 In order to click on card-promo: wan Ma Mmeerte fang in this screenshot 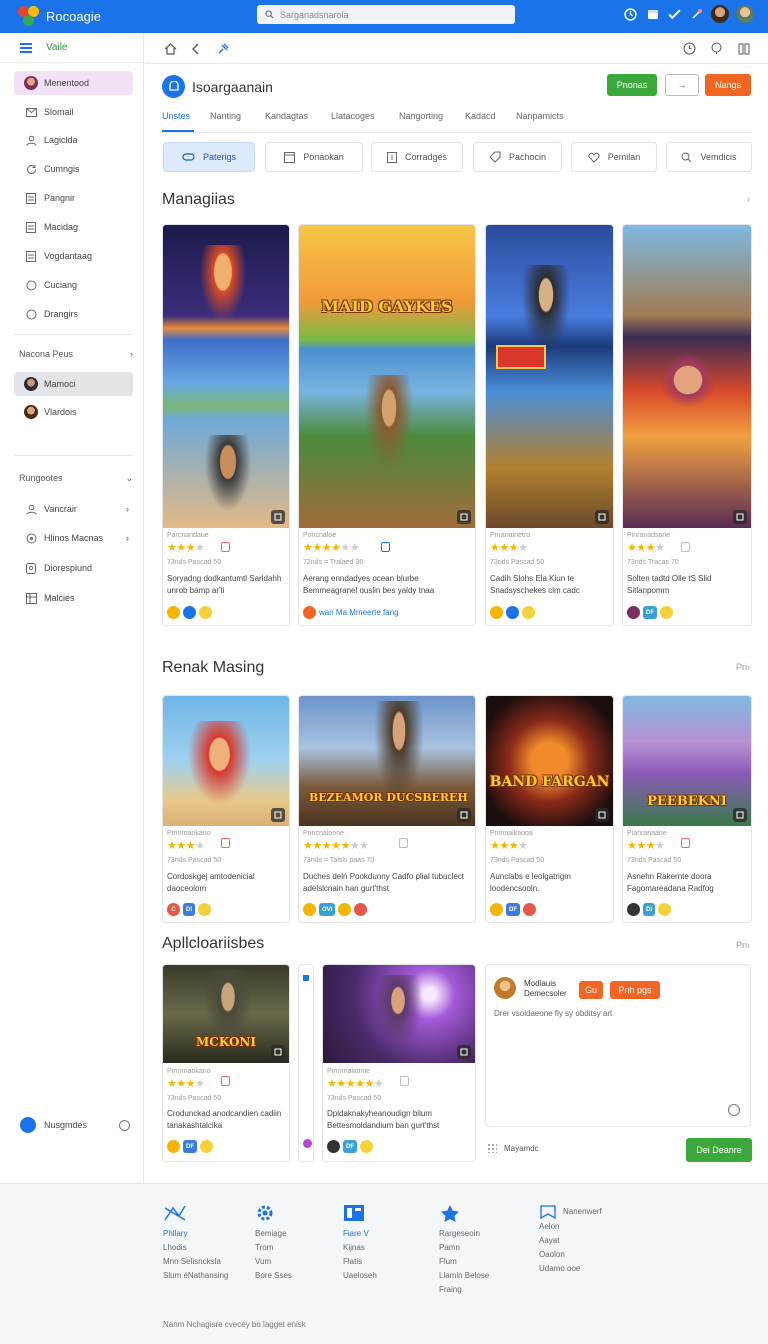, I will do `click(351, 612)`.